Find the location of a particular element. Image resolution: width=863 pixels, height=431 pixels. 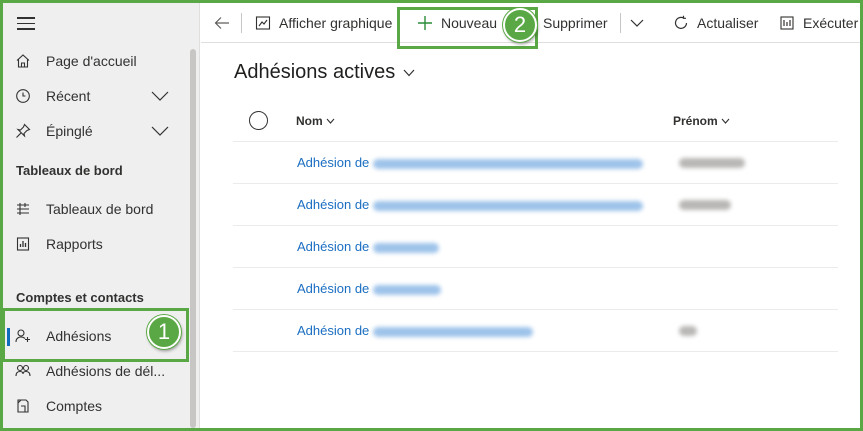

back-button is located at coordinates (226, 23).